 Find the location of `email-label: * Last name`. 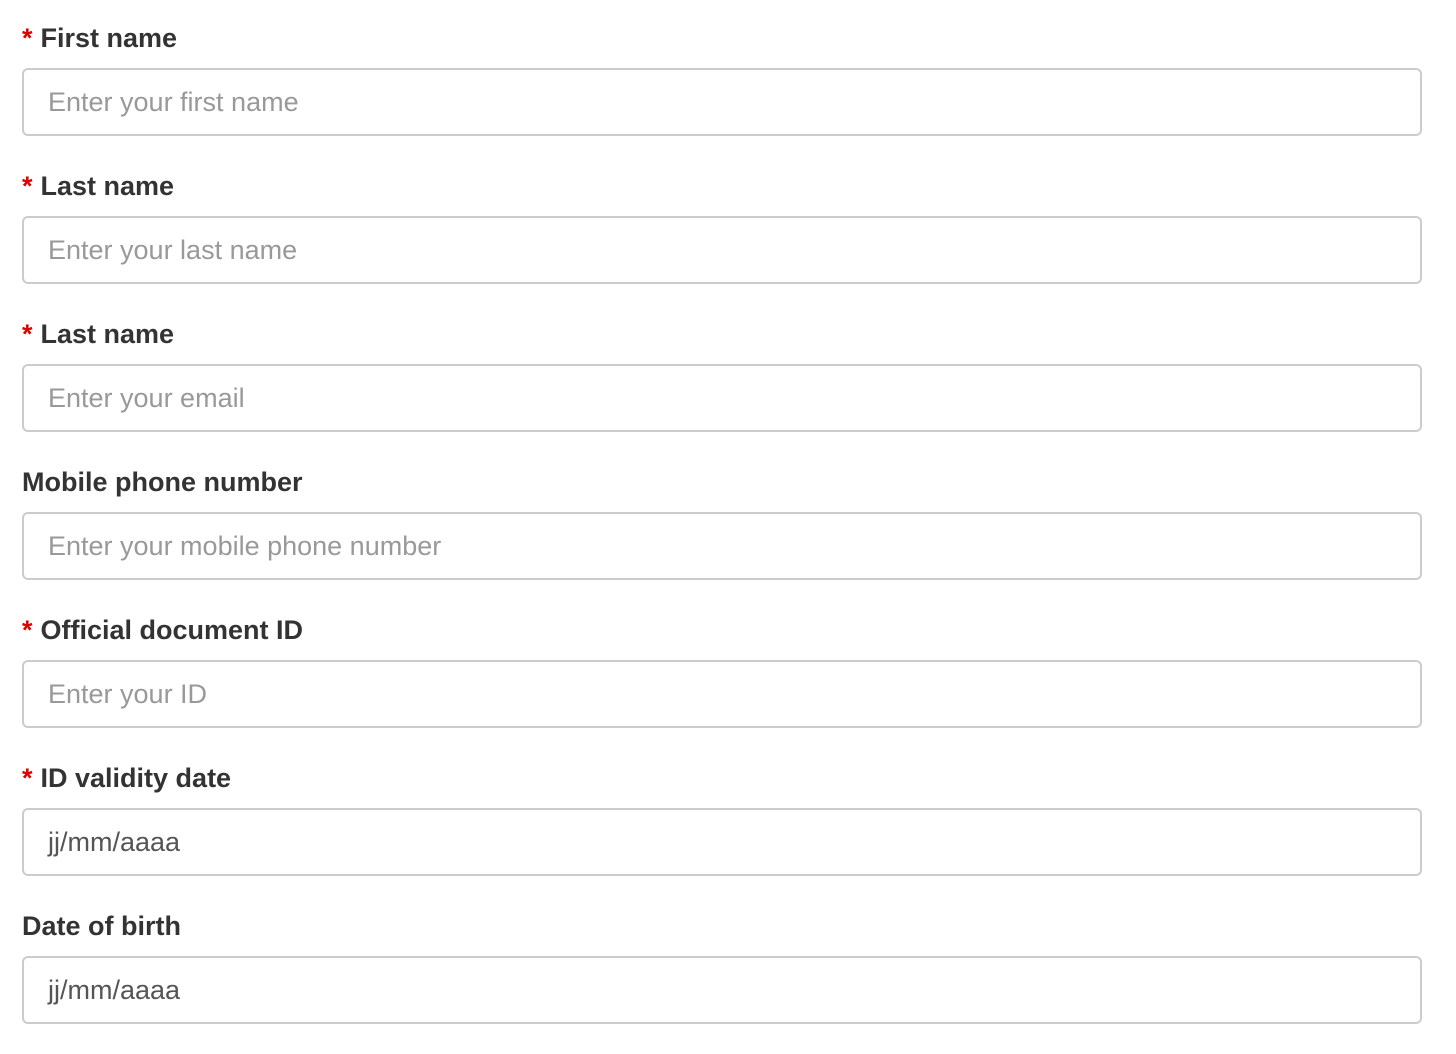

email-label: * Last name is located at coordinates (722, 334).